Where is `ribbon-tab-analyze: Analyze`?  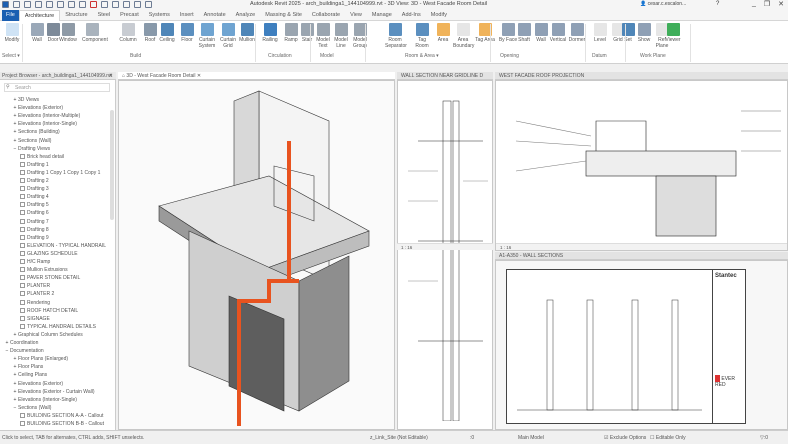 ribbon-tab-analyze: Analyze is located at coordinates (246, 15).